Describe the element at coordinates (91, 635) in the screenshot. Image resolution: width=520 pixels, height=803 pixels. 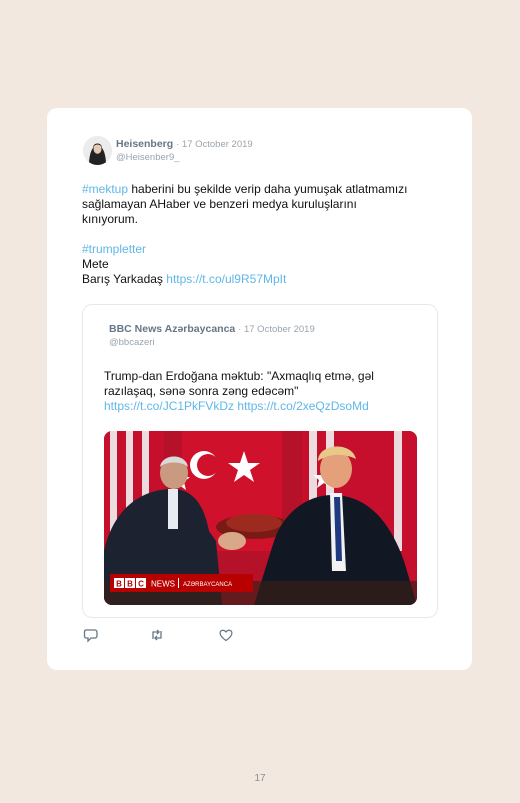
I see `reply-icon` at that location.